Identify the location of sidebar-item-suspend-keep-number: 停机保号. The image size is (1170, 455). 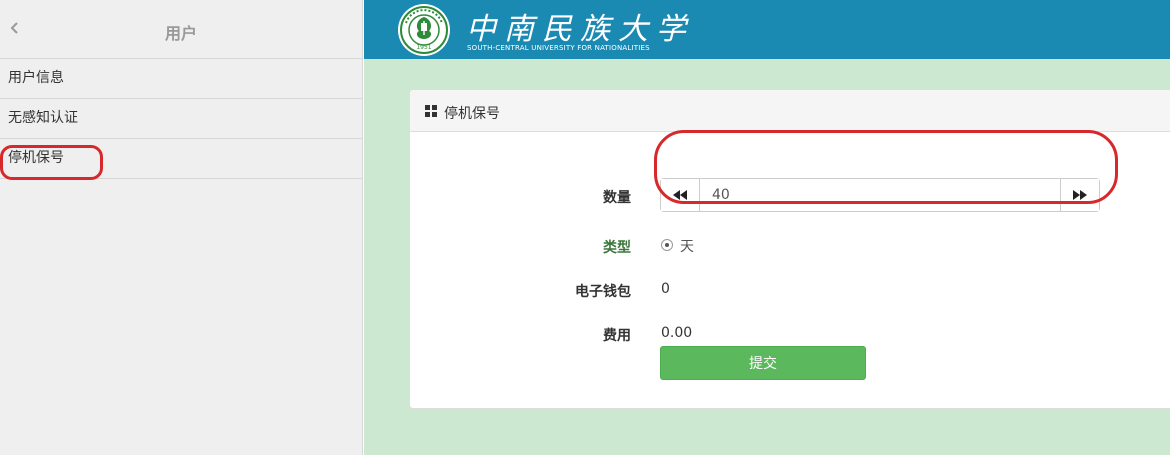
(181, 159).